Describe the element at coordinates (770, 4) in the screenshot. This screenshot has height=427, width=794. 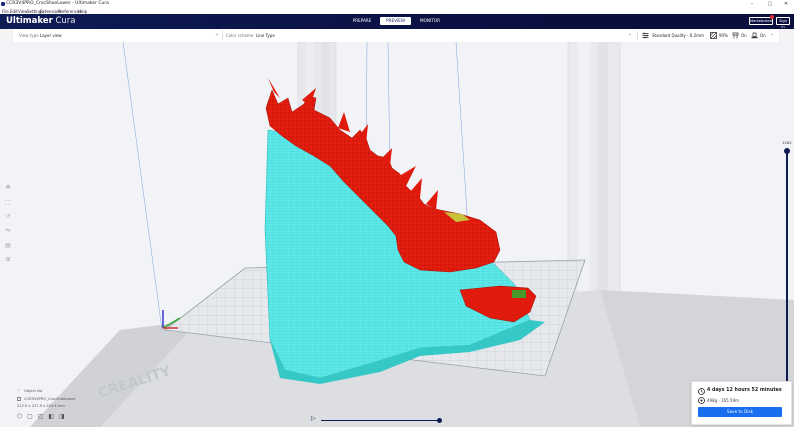
I see `maximize-button: ▢` at that location.